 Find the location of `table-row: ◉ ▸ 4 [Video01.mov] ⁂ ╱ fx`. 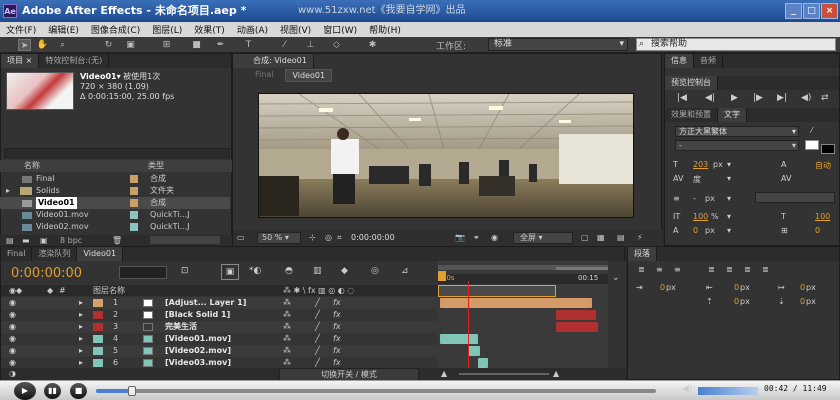

table-row: ◉ ▸ 4 [Video01.mov] ⁂ ╱ fx is located at coordinates (219, 339).